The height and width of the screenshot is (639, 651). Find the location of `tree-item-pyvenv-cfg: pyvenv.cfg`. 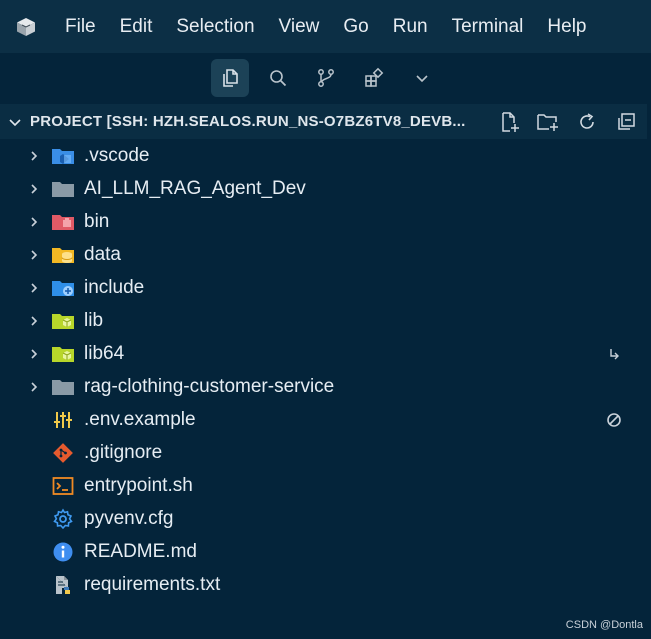

tree-item-pyvenv-cfg: pyvenv.cfg is located at coordinates (325, 518).